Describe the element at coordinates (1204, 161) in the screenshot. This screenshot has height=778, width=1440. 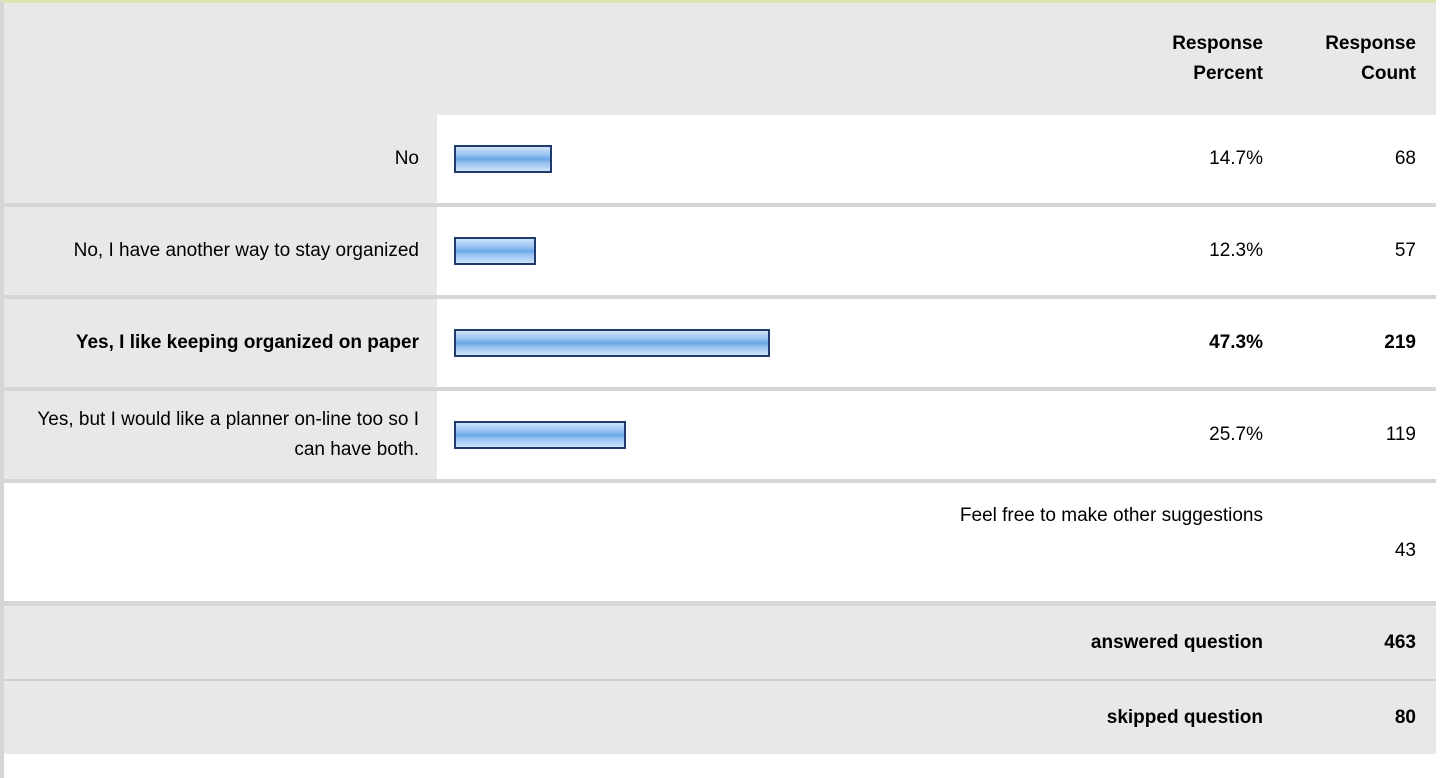
I see `answer-percent: 14.7%` at that location.